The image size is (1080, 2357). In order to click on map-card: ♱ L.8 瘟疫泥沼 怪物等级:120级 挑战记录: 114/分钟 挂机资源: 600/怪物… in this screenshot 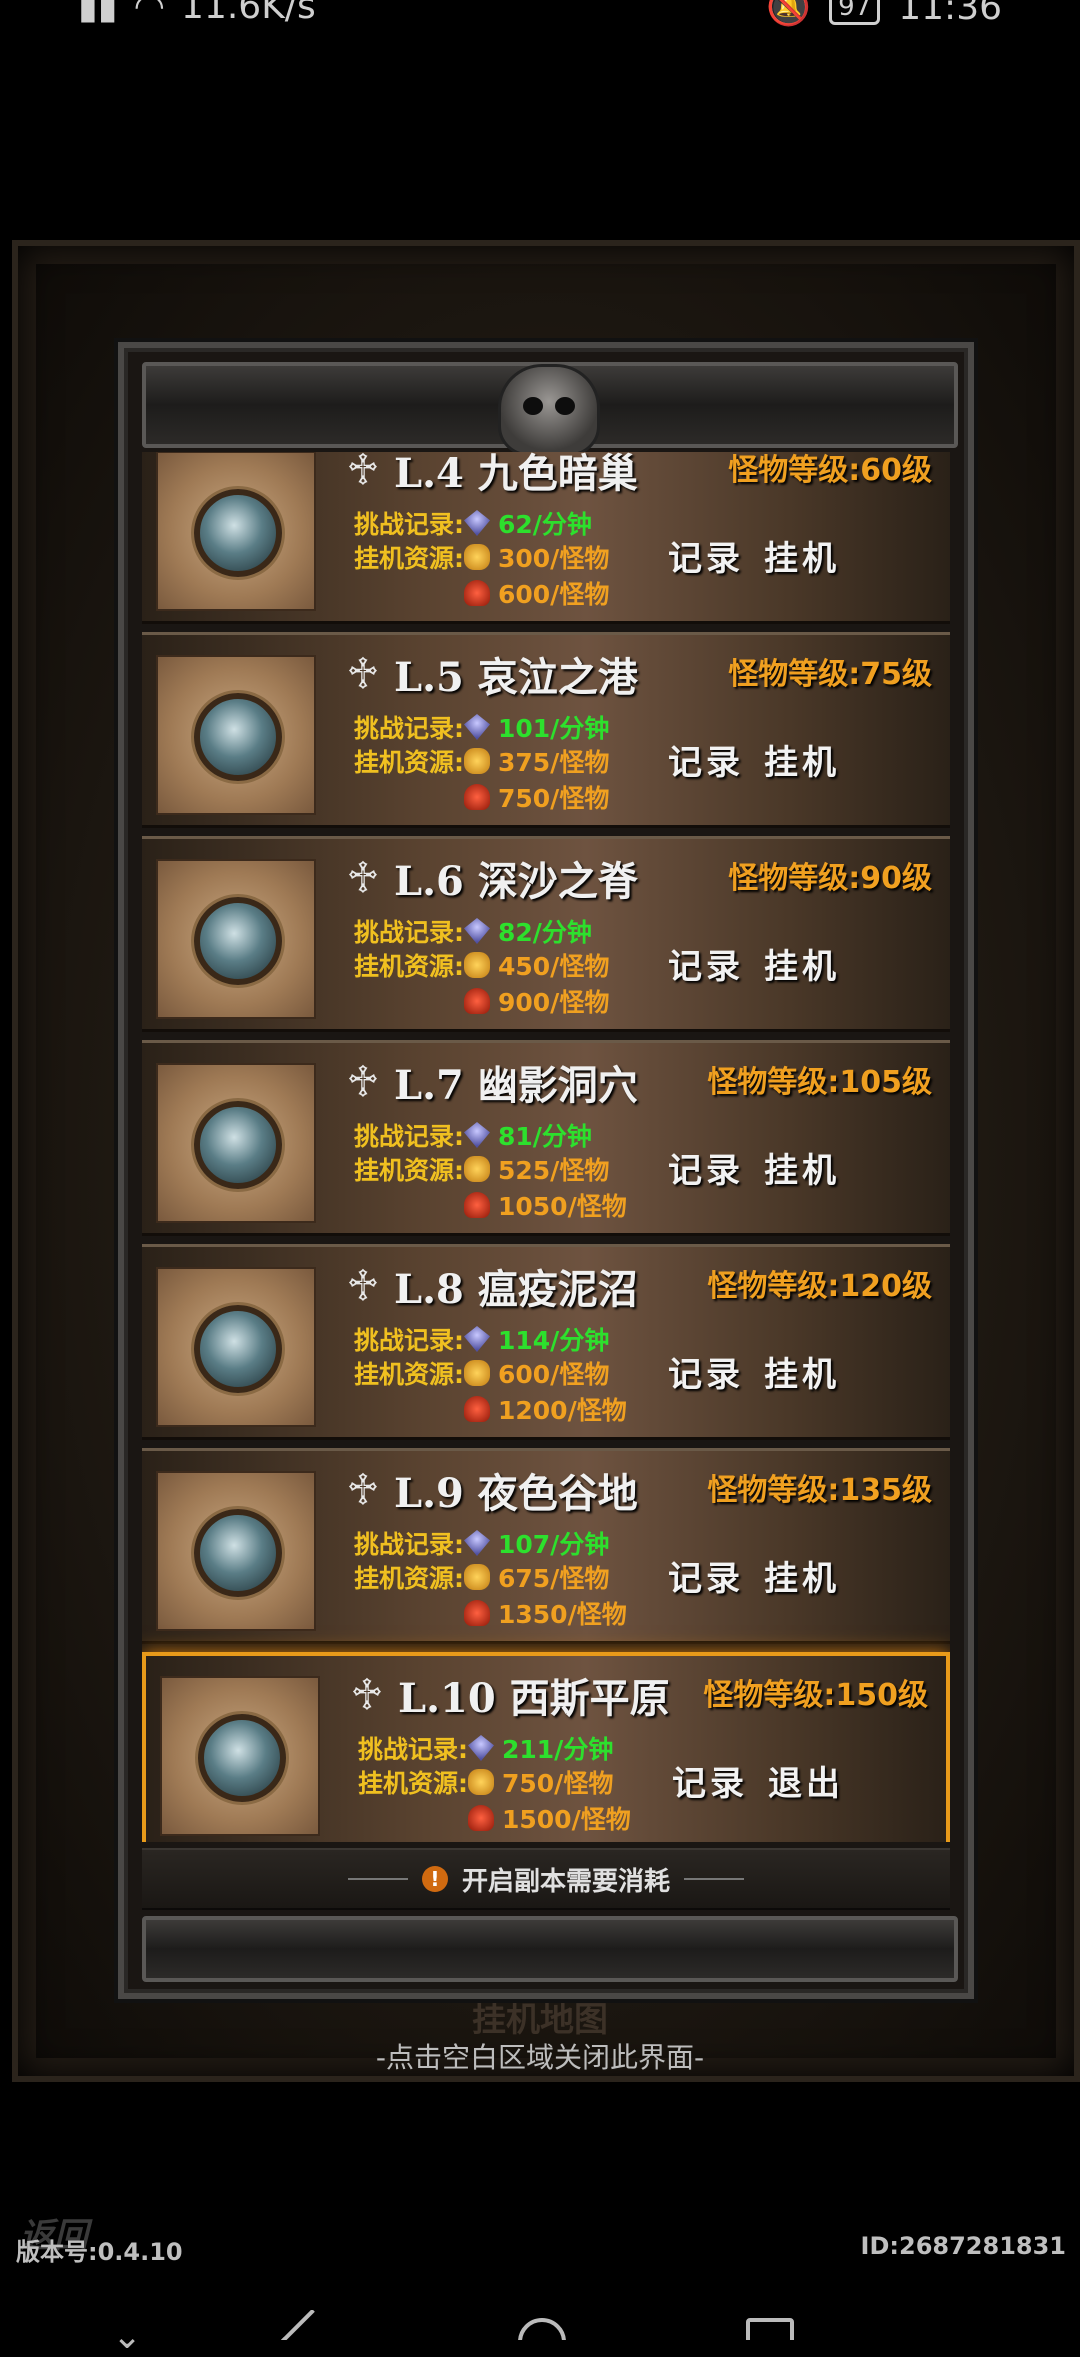, I will do `click(546, 1342)`.